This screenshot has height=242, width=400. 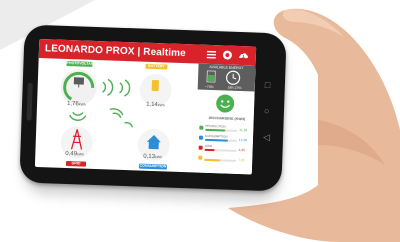 I want to click on summary-row-value: 1,95, so click(x=242, y=150).